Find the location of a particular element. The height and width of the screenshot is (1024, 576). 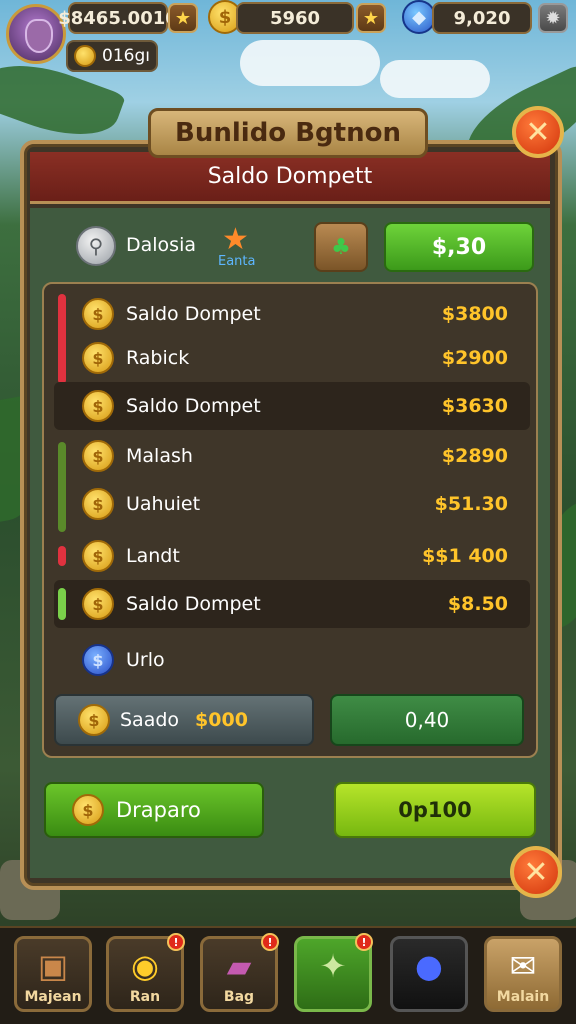

list-item: $ Saldo Dompet $3630 is located at coordinates (292, 406).